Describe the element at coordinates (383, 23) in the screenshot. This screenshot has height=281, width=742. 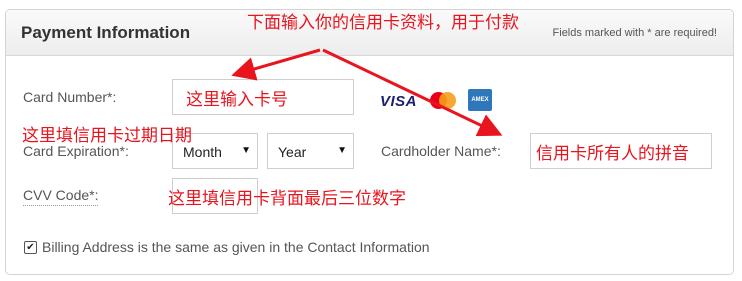
I see `annotation-top: 下面输入你的信用卡资料，用于付款` at that location.